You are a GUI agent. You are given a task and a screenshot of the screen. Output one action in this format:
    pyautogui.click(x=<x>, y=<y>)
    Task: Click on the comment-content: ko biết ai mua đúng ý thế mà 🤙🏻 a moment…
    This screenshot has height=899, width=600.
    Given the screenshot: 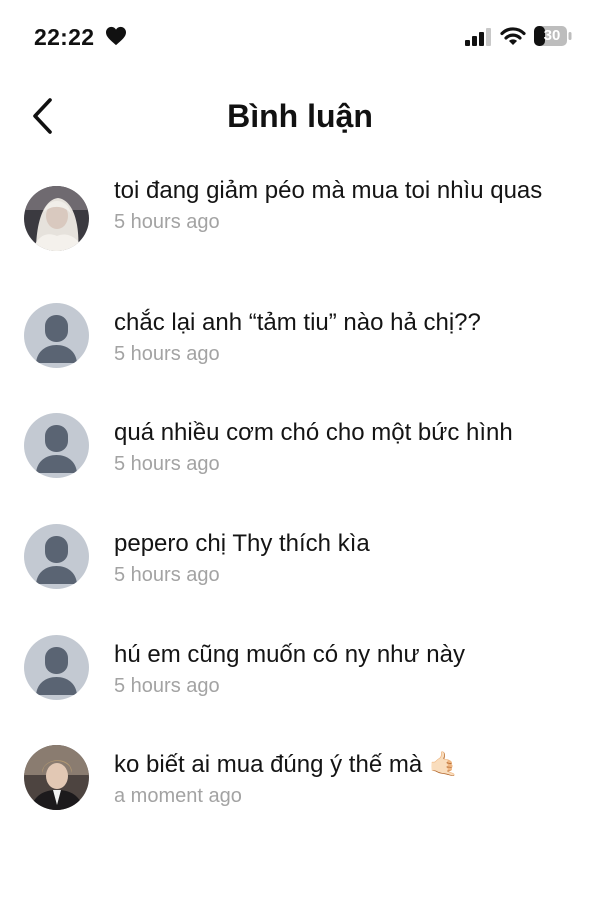 What is the action you would take?
    pyautogui.click(x=344, y=779)
    